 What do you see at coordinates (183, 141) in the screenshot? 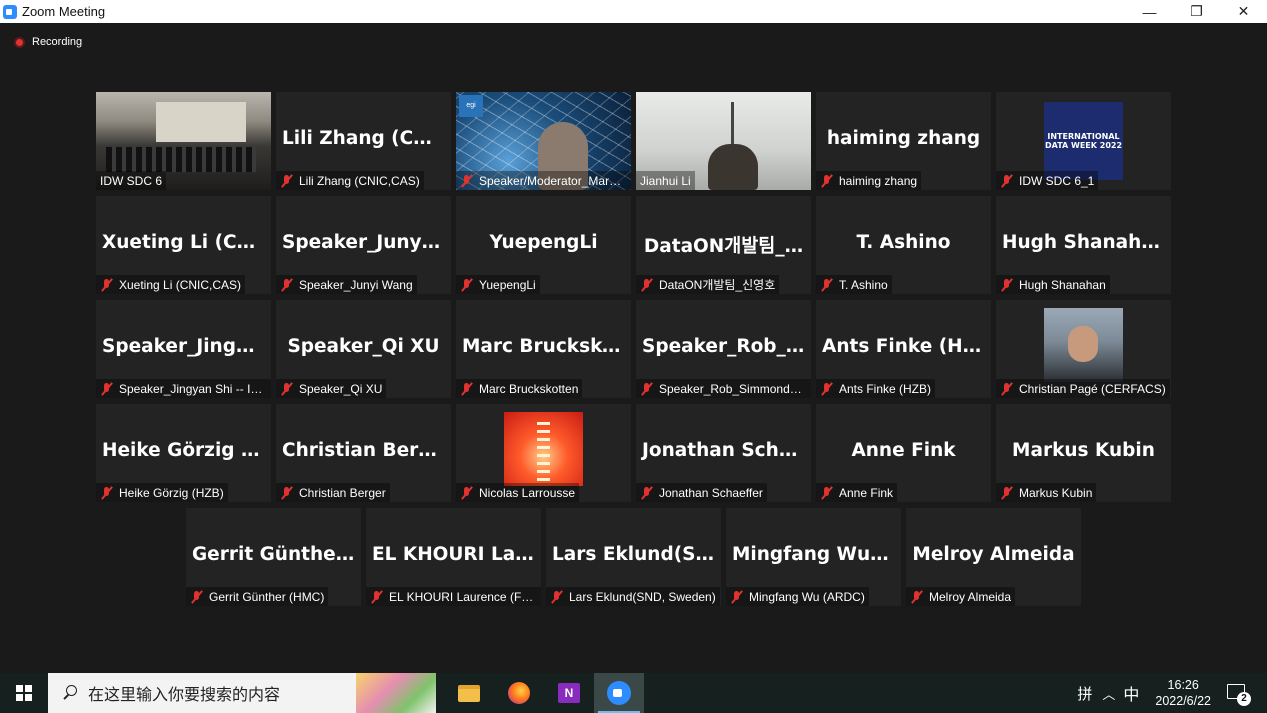
I see `participant-tile: IDW SDC 6` at bounding box center [183, 141].